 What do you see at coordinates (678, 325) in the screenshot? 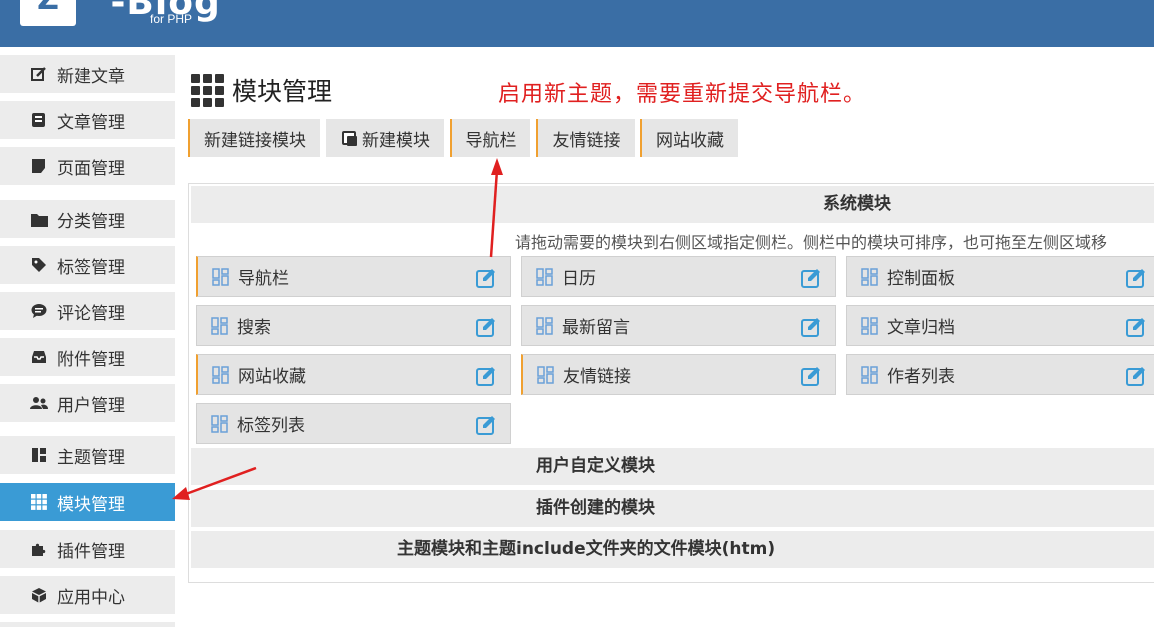
I see `module-latest-comments: 最新留言` at bounding box center [678, 325].